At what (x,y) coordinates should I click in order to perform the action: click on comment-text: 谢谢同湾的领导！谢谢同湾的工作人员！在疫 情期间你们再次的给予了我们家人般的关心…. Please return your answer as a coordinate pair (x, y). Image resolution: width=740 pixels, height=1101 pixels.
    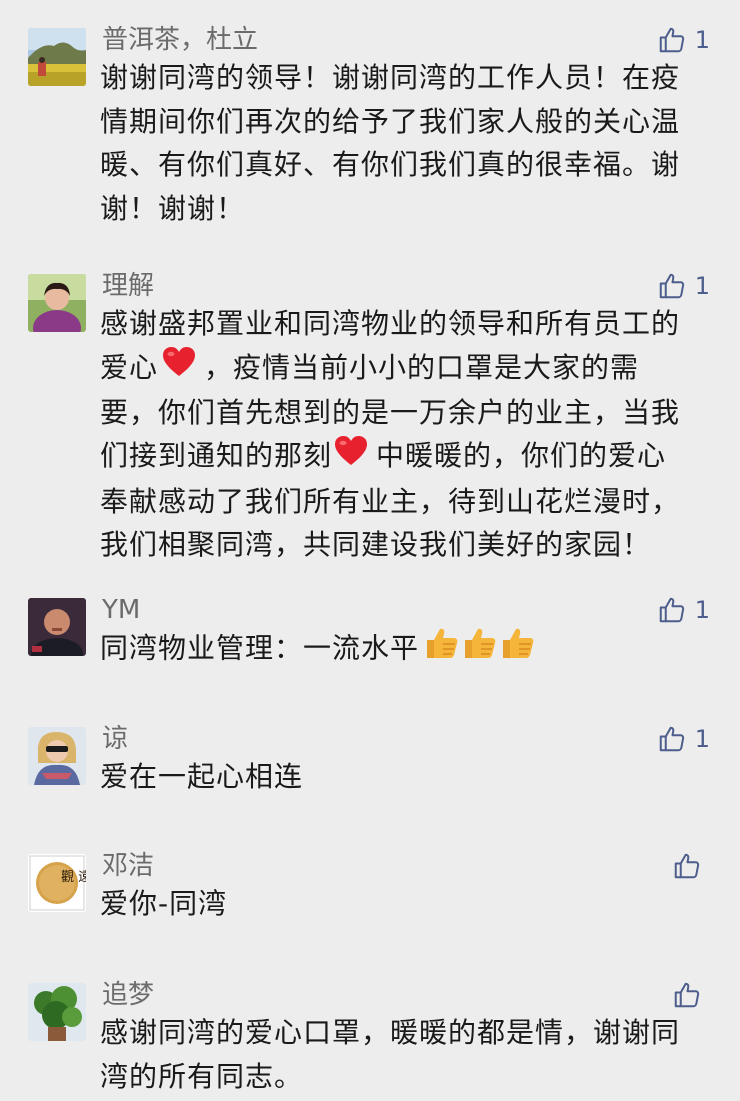
    Looking at the image, I should click on (390, 143).